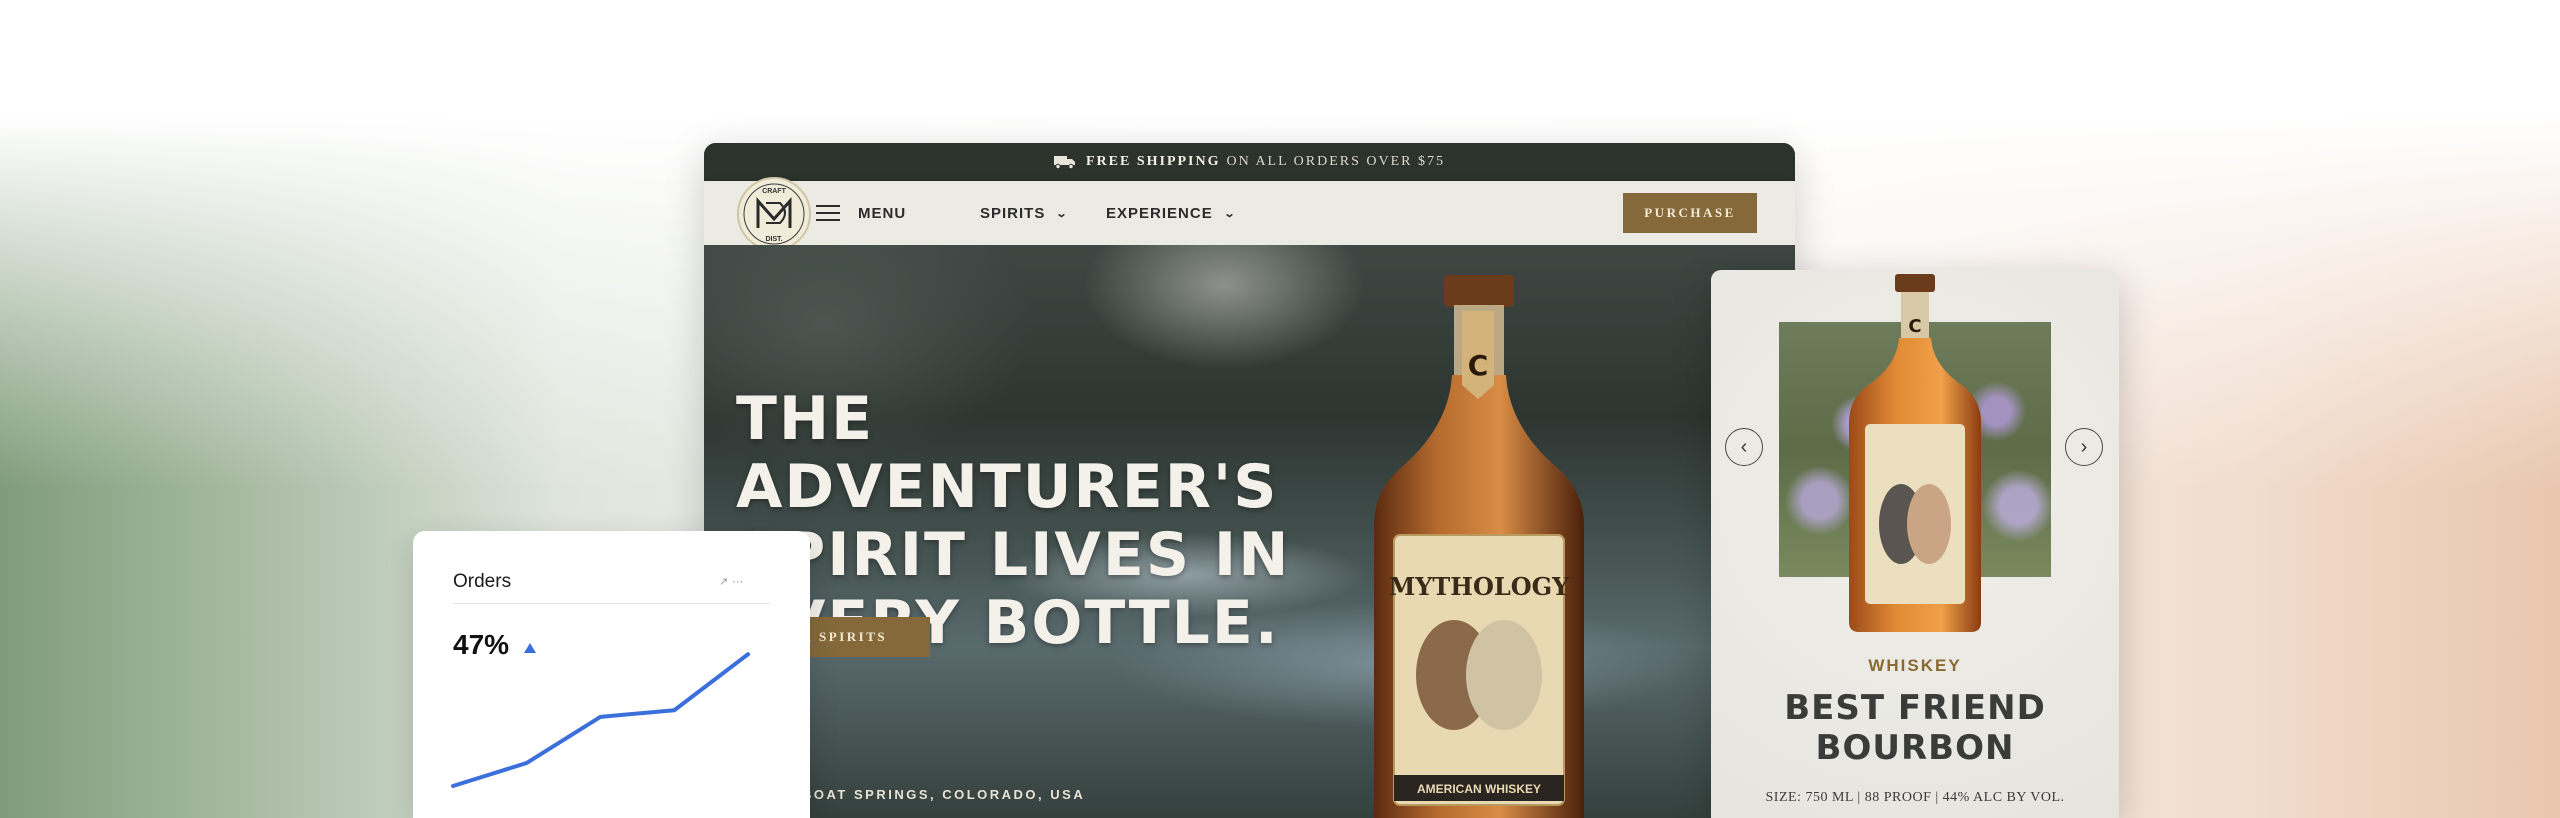 Image resolution: width=2560 pixels, height=818 pixels. Describe the element at coordinates (1007, 453) in the screenshot. I see `hero-headline-line-1: THE ADVENTURER'S` at that location.